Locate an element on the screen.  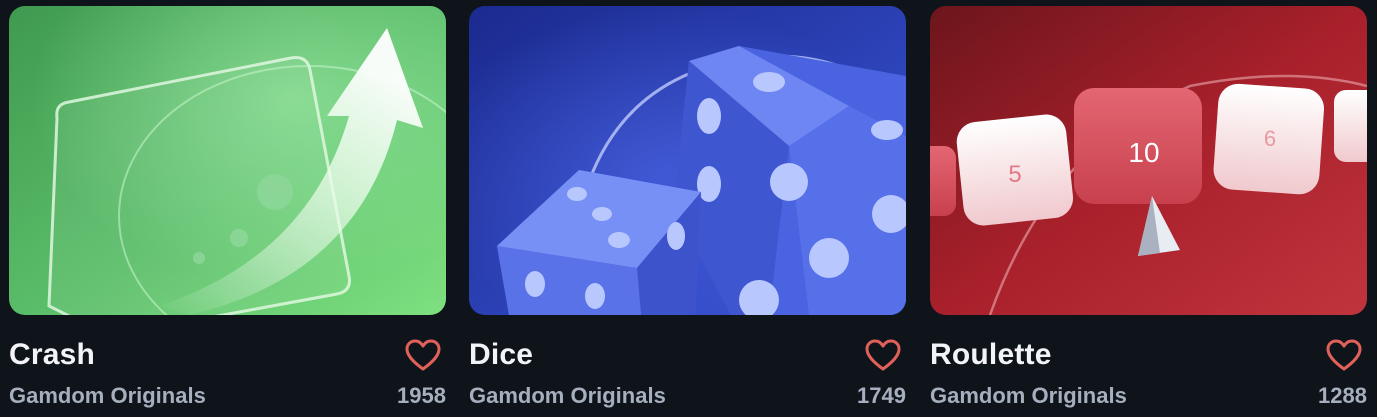
player-count: 1288 is located at coordinates (1342, 395).